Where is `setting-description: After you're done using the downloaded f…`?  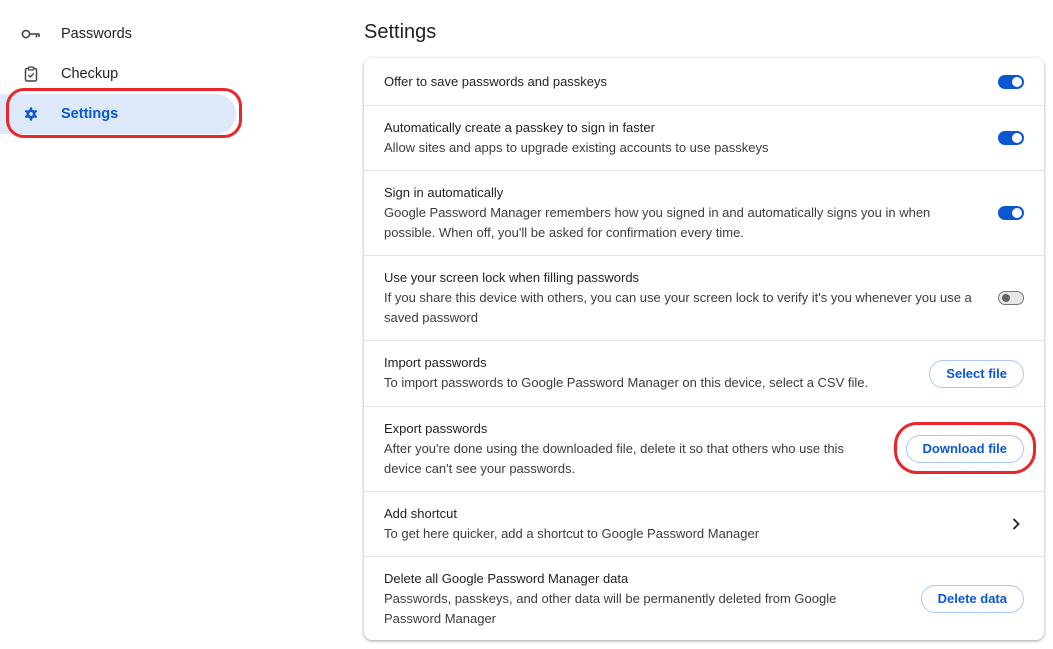 setting-description: After you're done using the downloaded f… is located at coordinates (614, 458).